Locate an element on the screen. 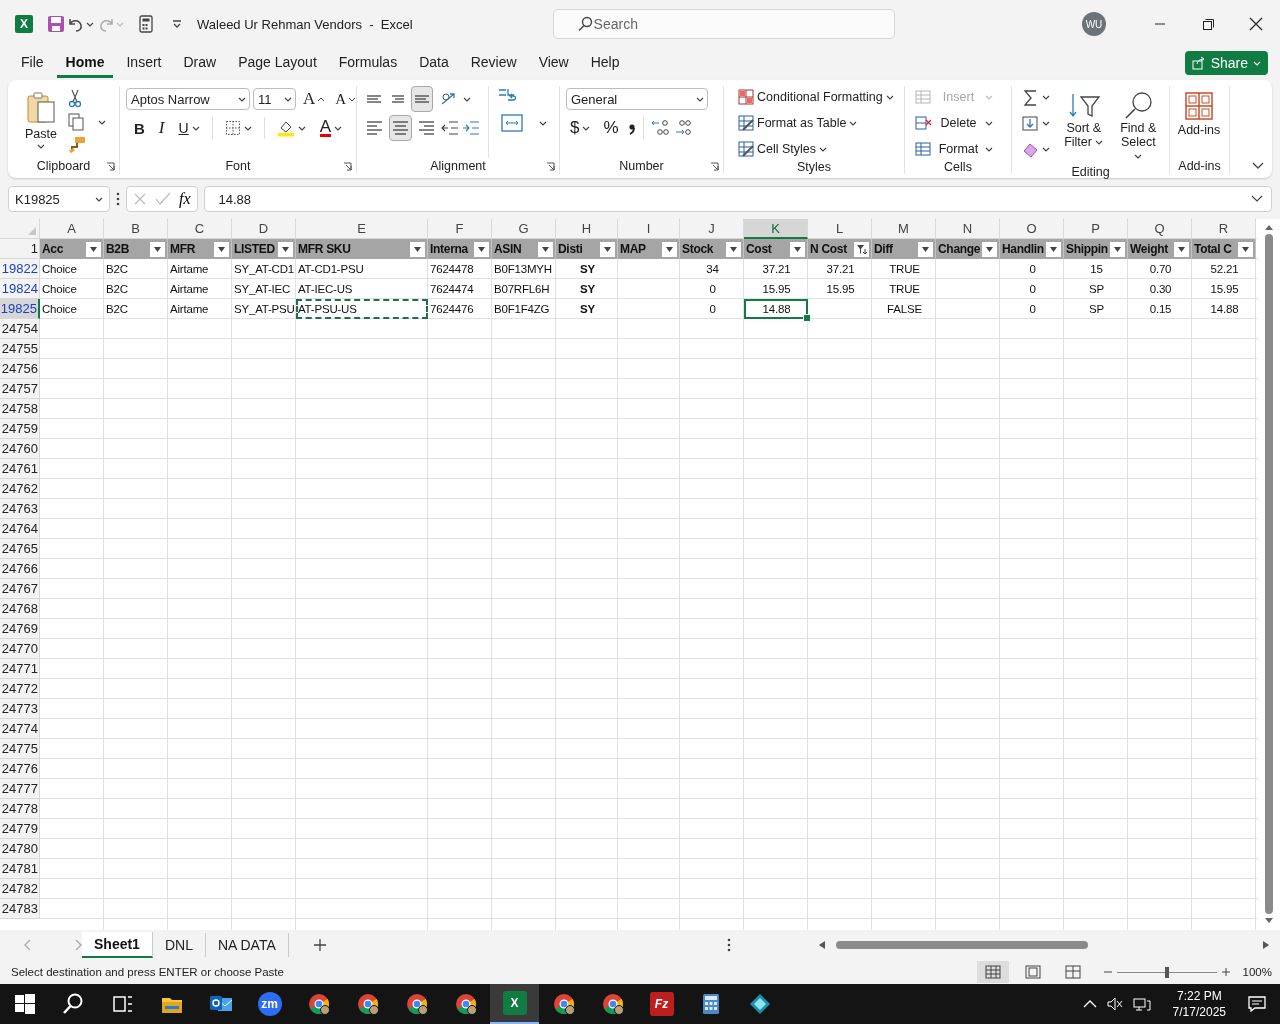 This screenshot has width=1280, height=1024. add-ins-button: Add-ins is located at coordinates (1199, 122).